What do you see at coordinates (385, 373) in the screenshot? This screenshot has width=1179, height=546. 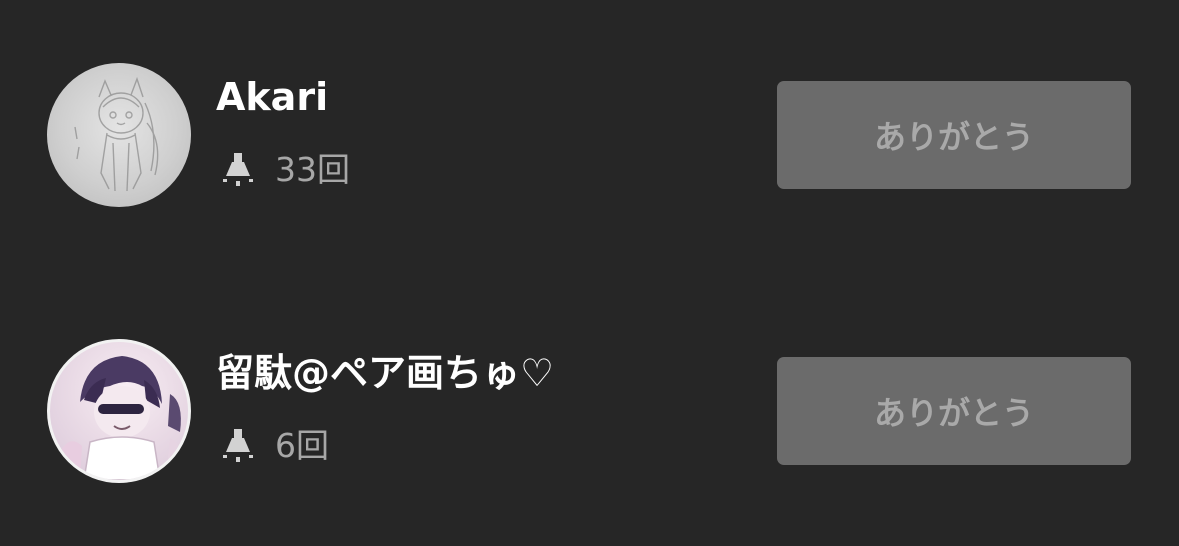 I see `supporter-name: 留駄@ペア画ちゅ♡` at bounding box center [385, 373].